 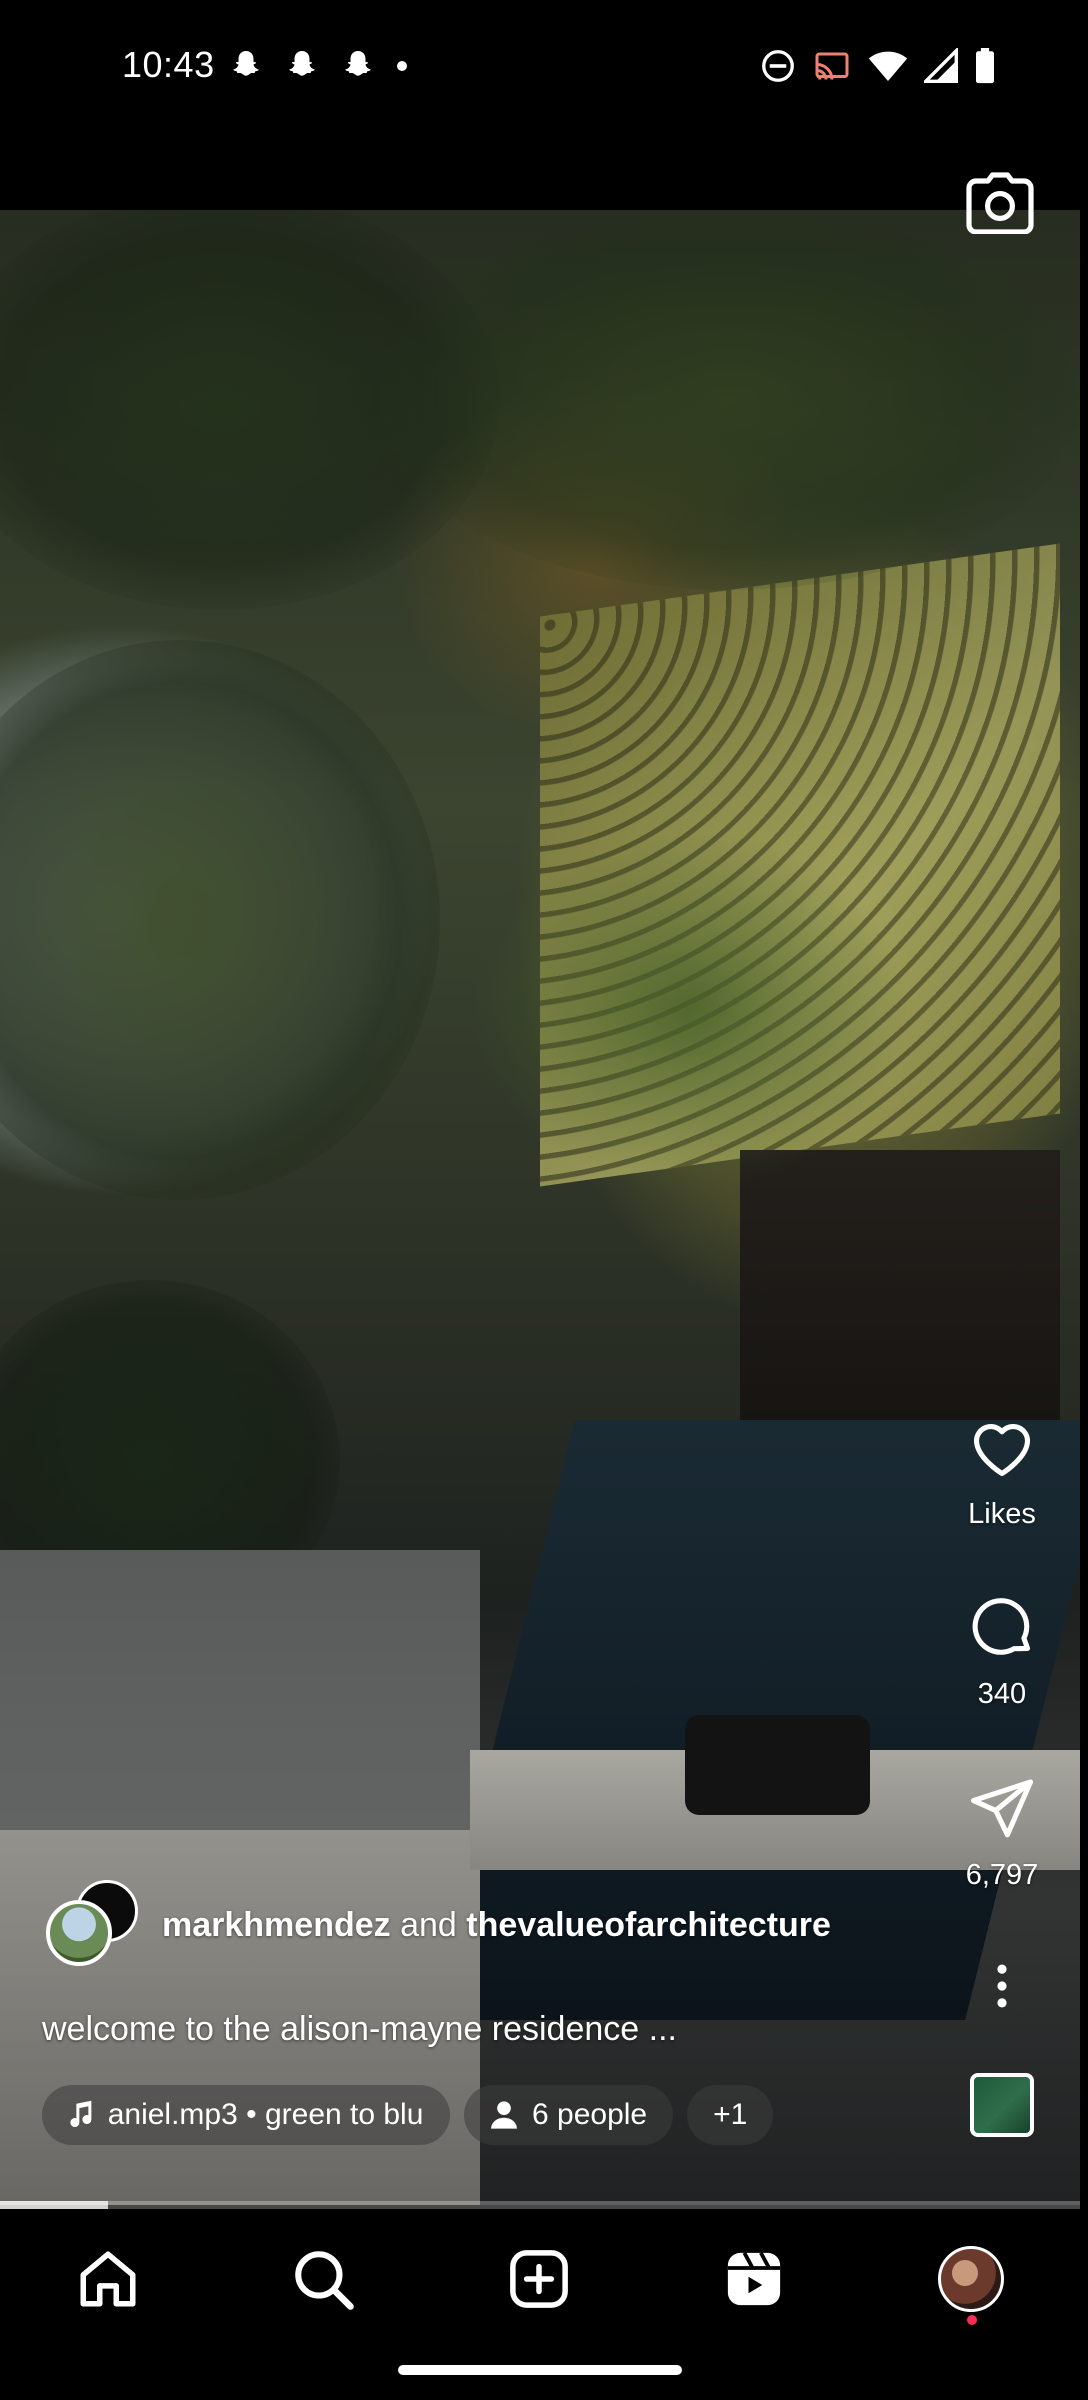 What do you see at coordinates (544, 67) in the screenshot?
I see `status-bar: 10:43` at bounding box center [544, 67].